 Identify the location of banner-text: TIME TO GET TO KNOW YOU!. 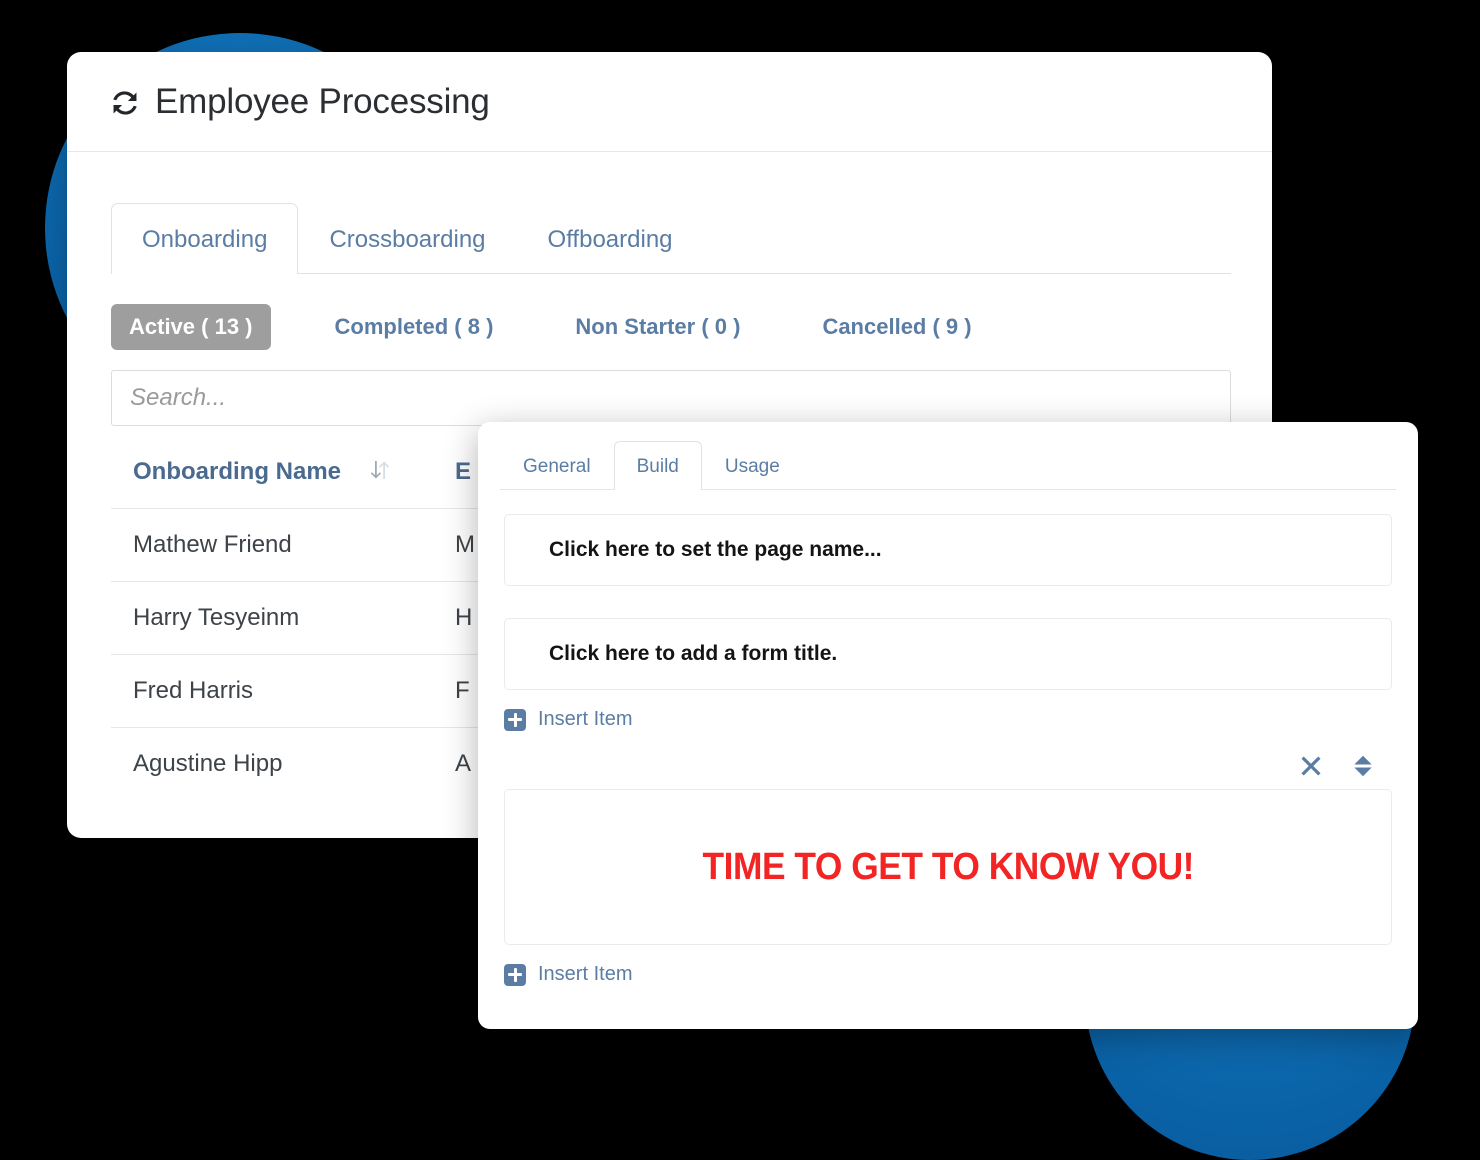
(948, 866).